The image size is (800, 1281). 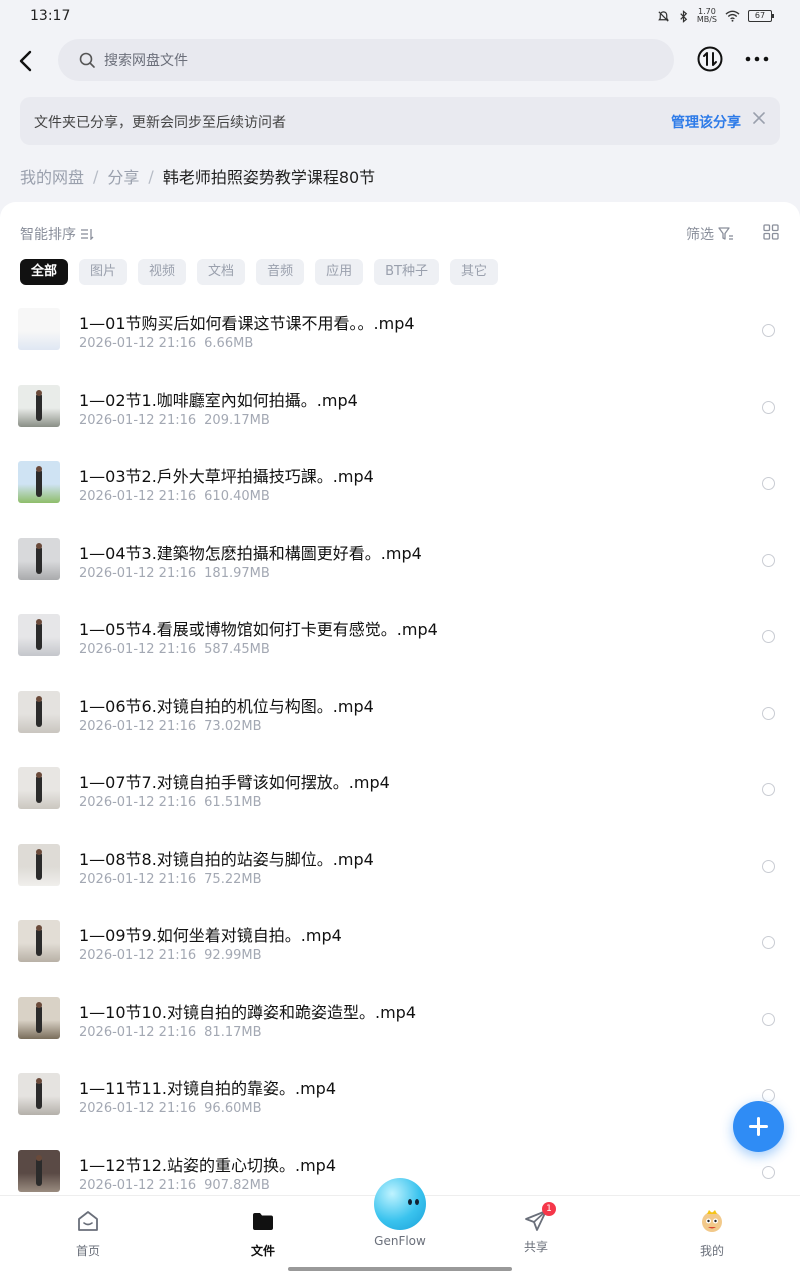 I want to click on file-meta: 2026-01-12 21:16 92.99MB, so click(x=170, y=955).